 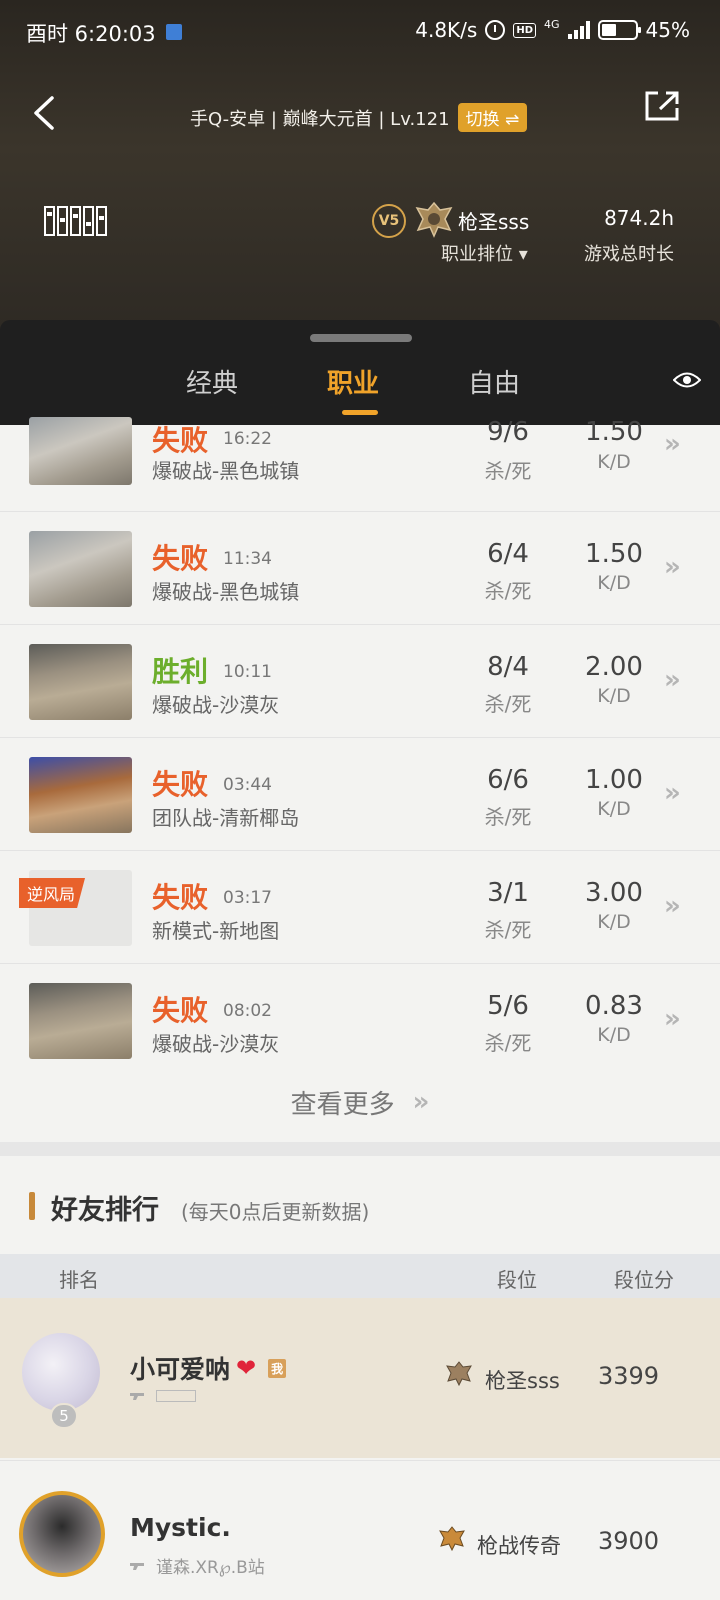 What do you see at coordinates (361, 338) in the screenshot?
I see `drag-handle` at bounding box center [361, 338].